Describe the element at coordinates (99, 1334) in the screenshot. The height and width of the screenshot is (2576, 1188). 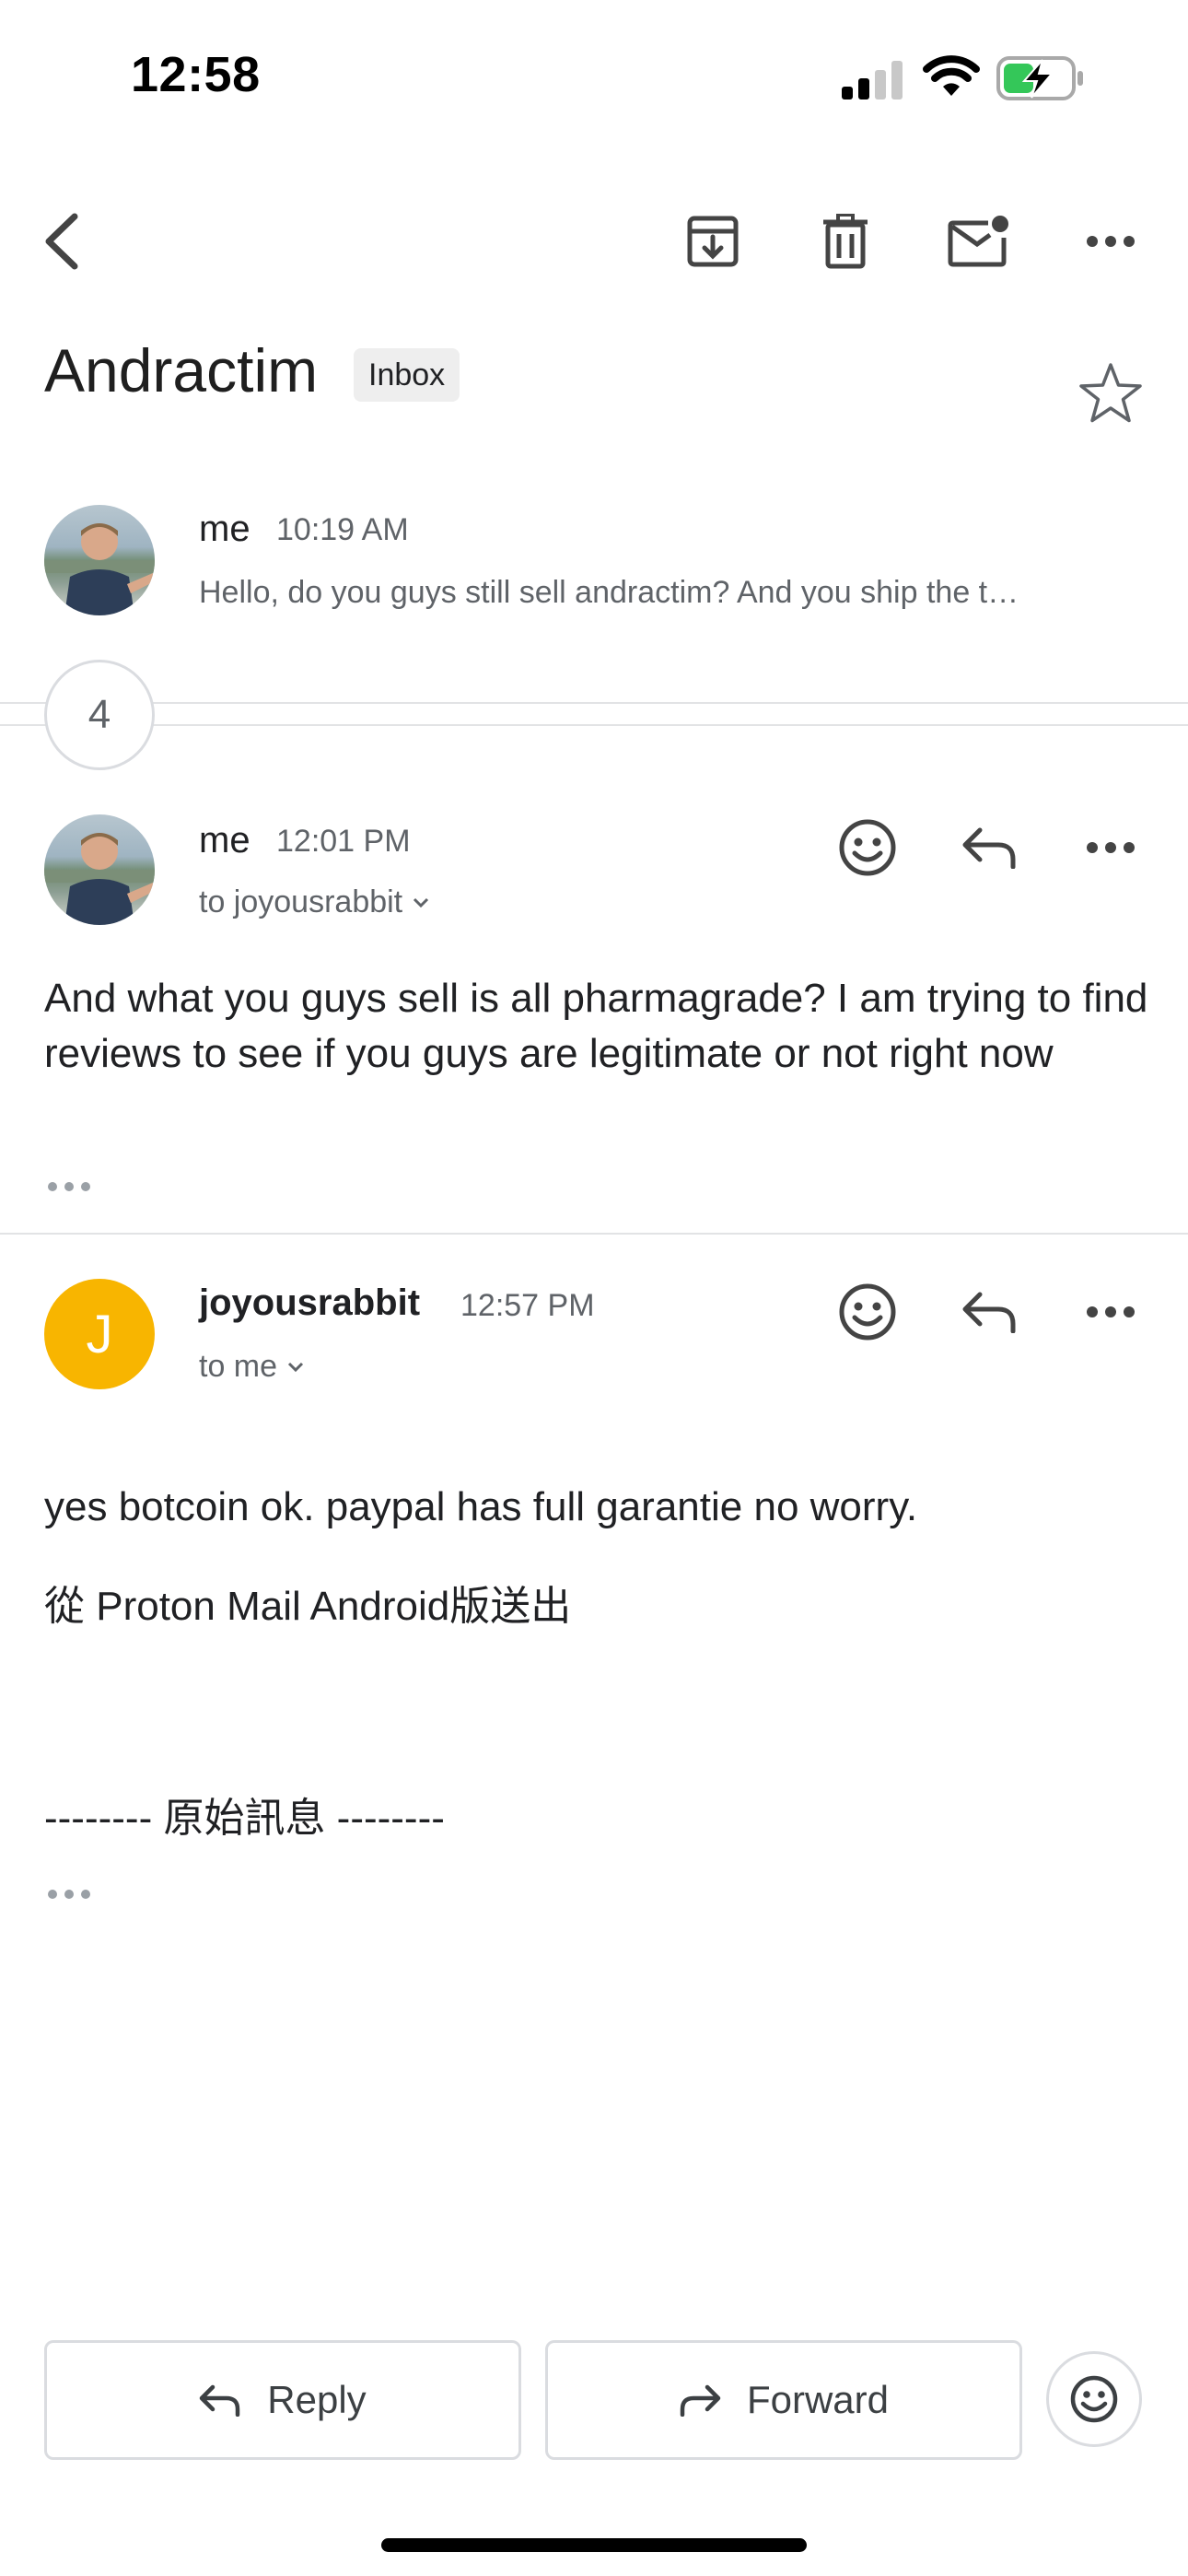
I see `sender-avatar: J` at that location.